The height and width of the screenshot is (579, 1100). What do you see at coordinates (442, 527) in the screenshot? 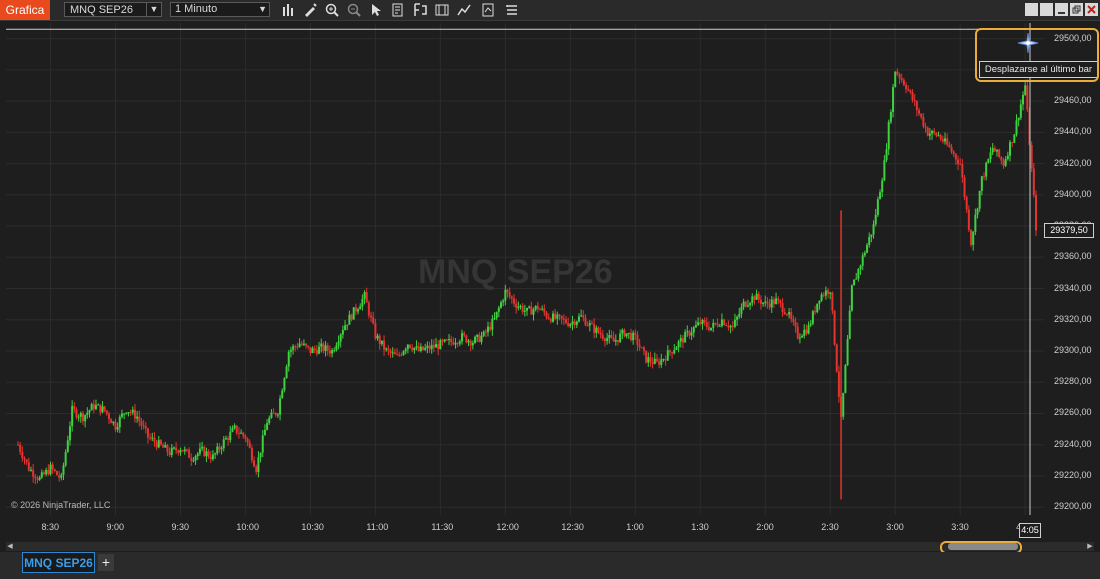
I see `time-tick-label: 11:30` at bounding box center [442, 527].